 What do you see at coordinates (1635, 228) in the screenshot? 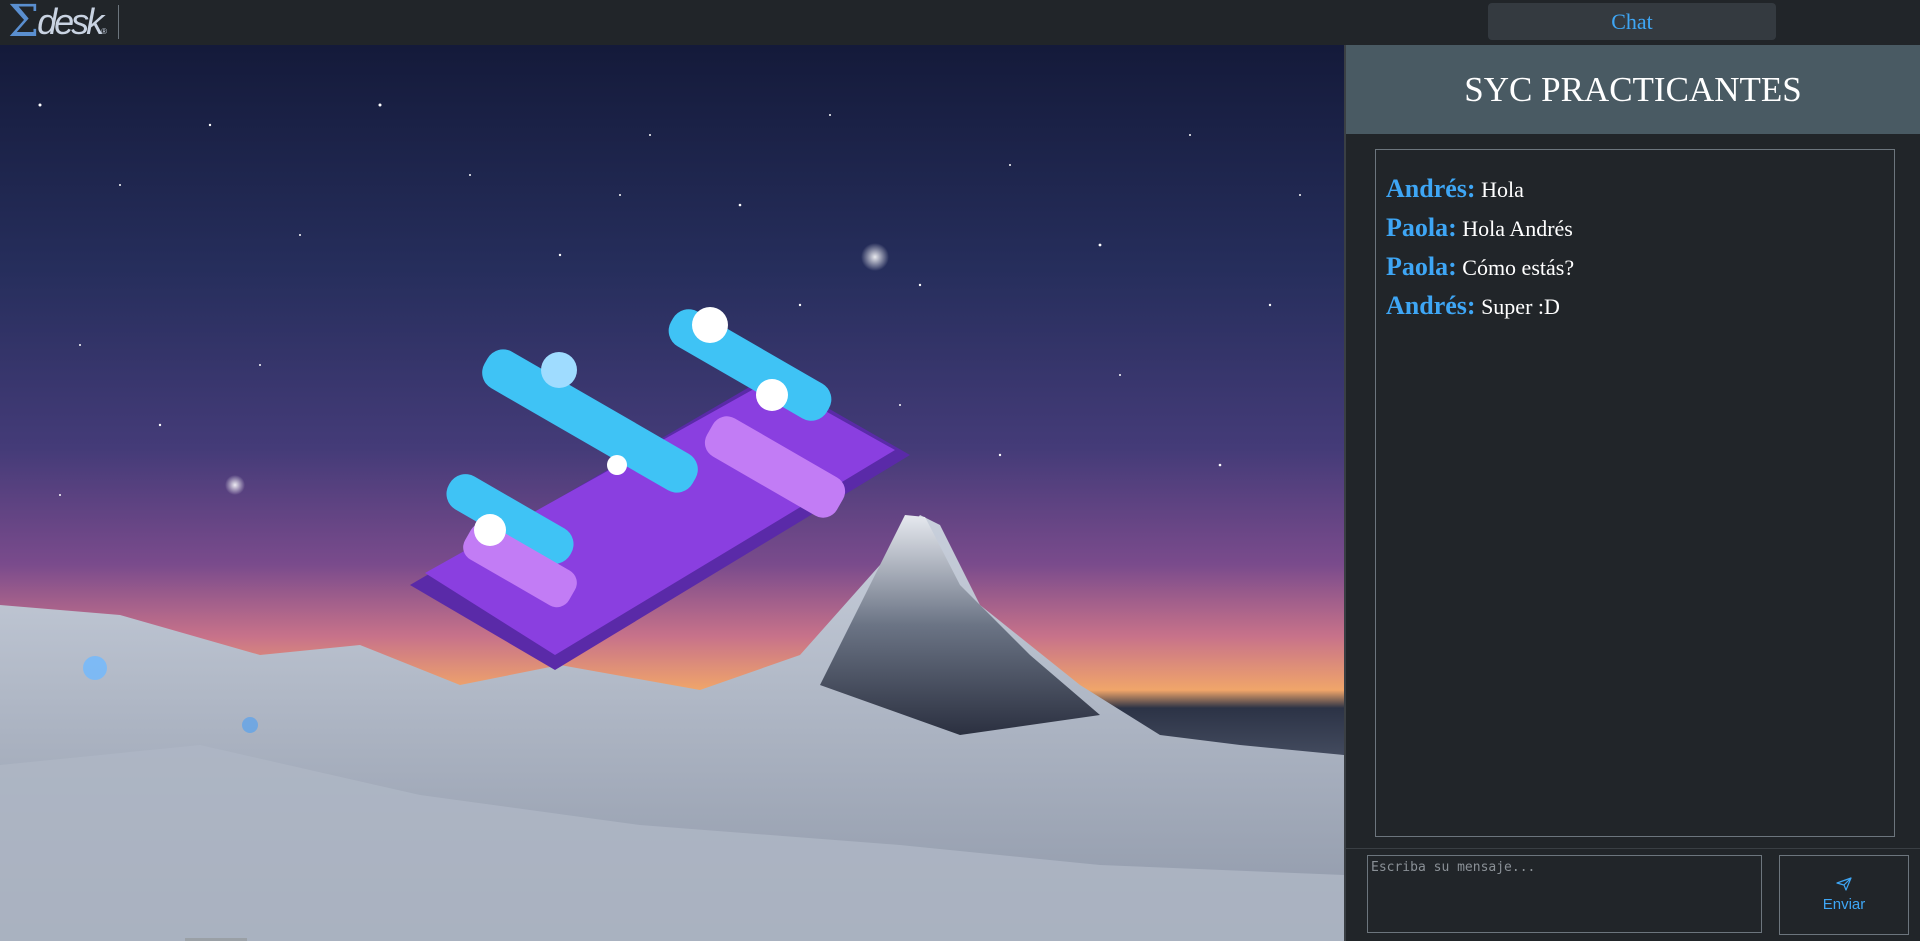
I see `chat-message: Paola: Hola Andrés` at bounding box center [1635, 228].